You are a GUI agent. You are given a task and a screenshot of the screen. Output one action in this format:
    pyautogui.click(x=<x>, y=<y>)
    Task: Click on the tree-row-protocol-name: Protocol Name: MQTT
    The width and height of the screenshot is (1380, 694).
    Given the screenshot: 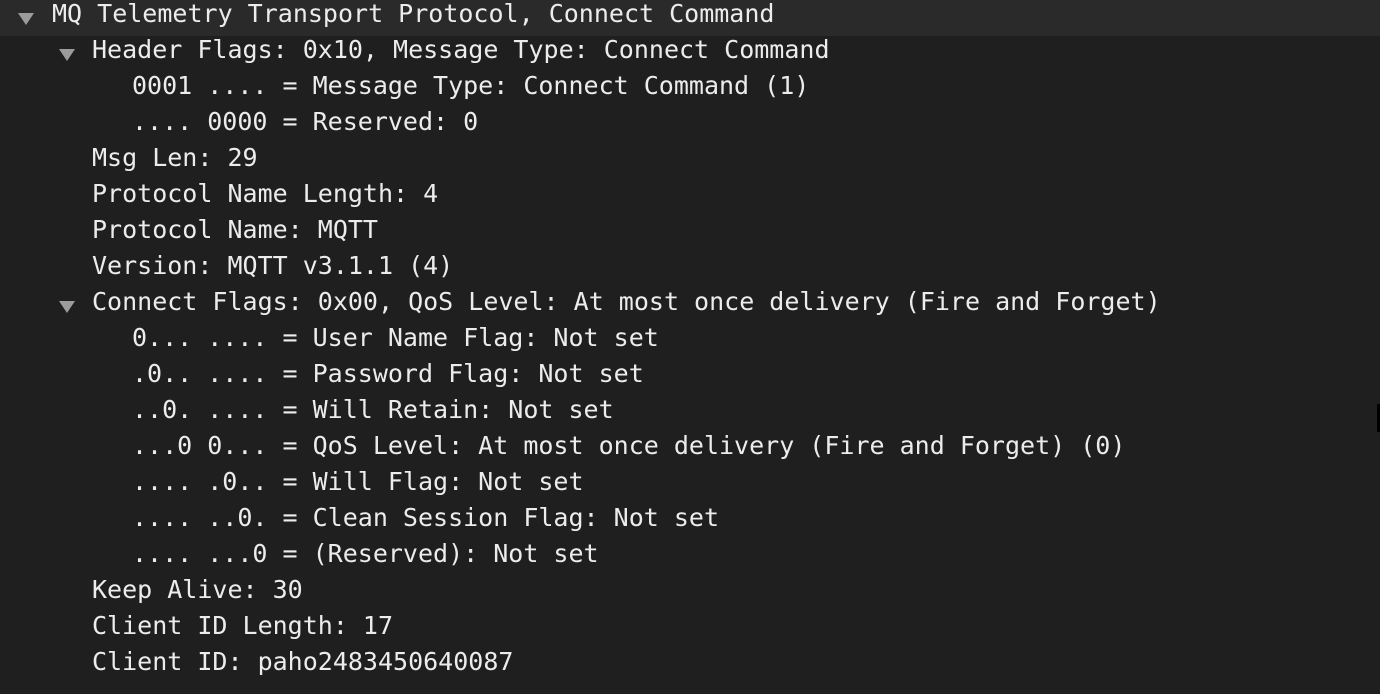 What is the action you would take?
    pyautogui.click(x=690, y=233)
    